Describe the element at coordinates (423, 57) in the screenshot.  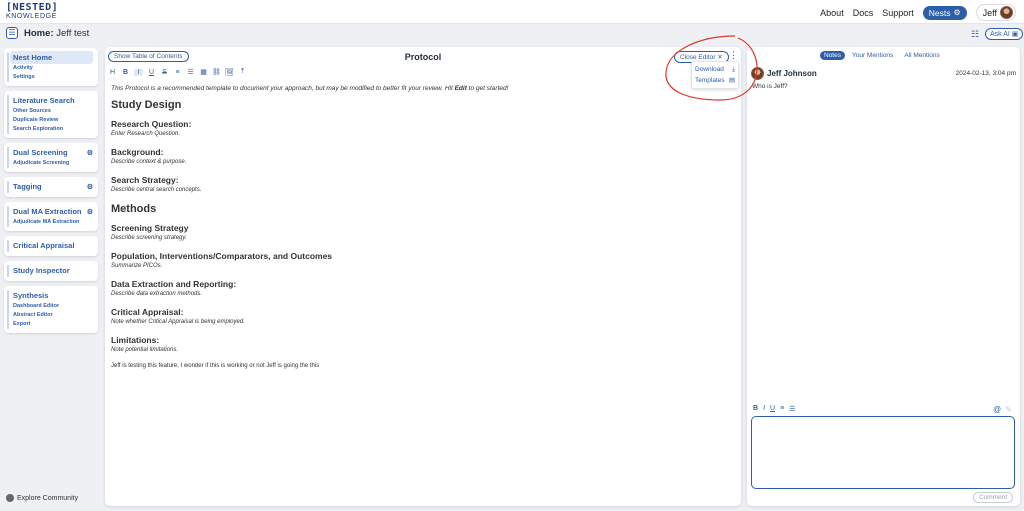
I see `protocol-title: Protocol` at that location.